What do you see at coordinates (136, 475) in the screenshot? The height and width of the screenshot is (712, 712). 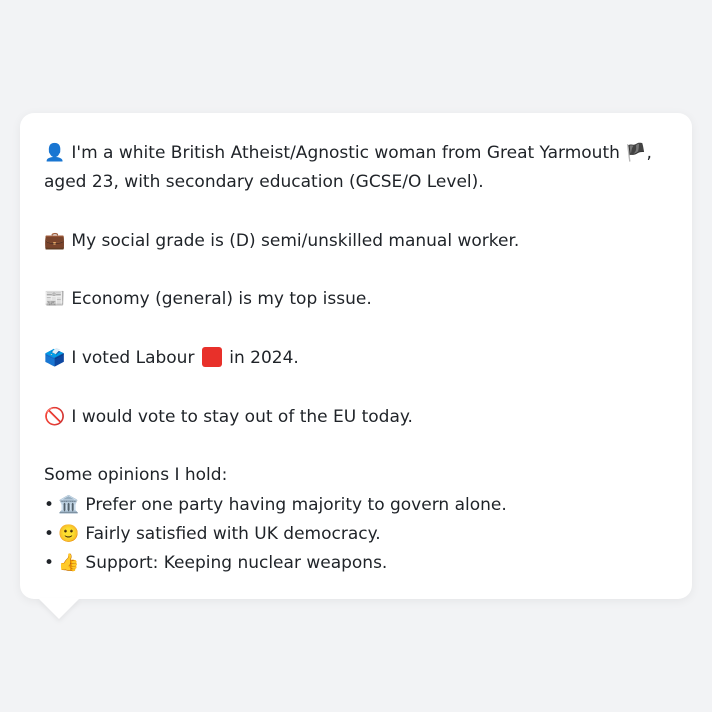 I see `opinions-heading: Some opinions I hold:` at bounding box center [136, 475].